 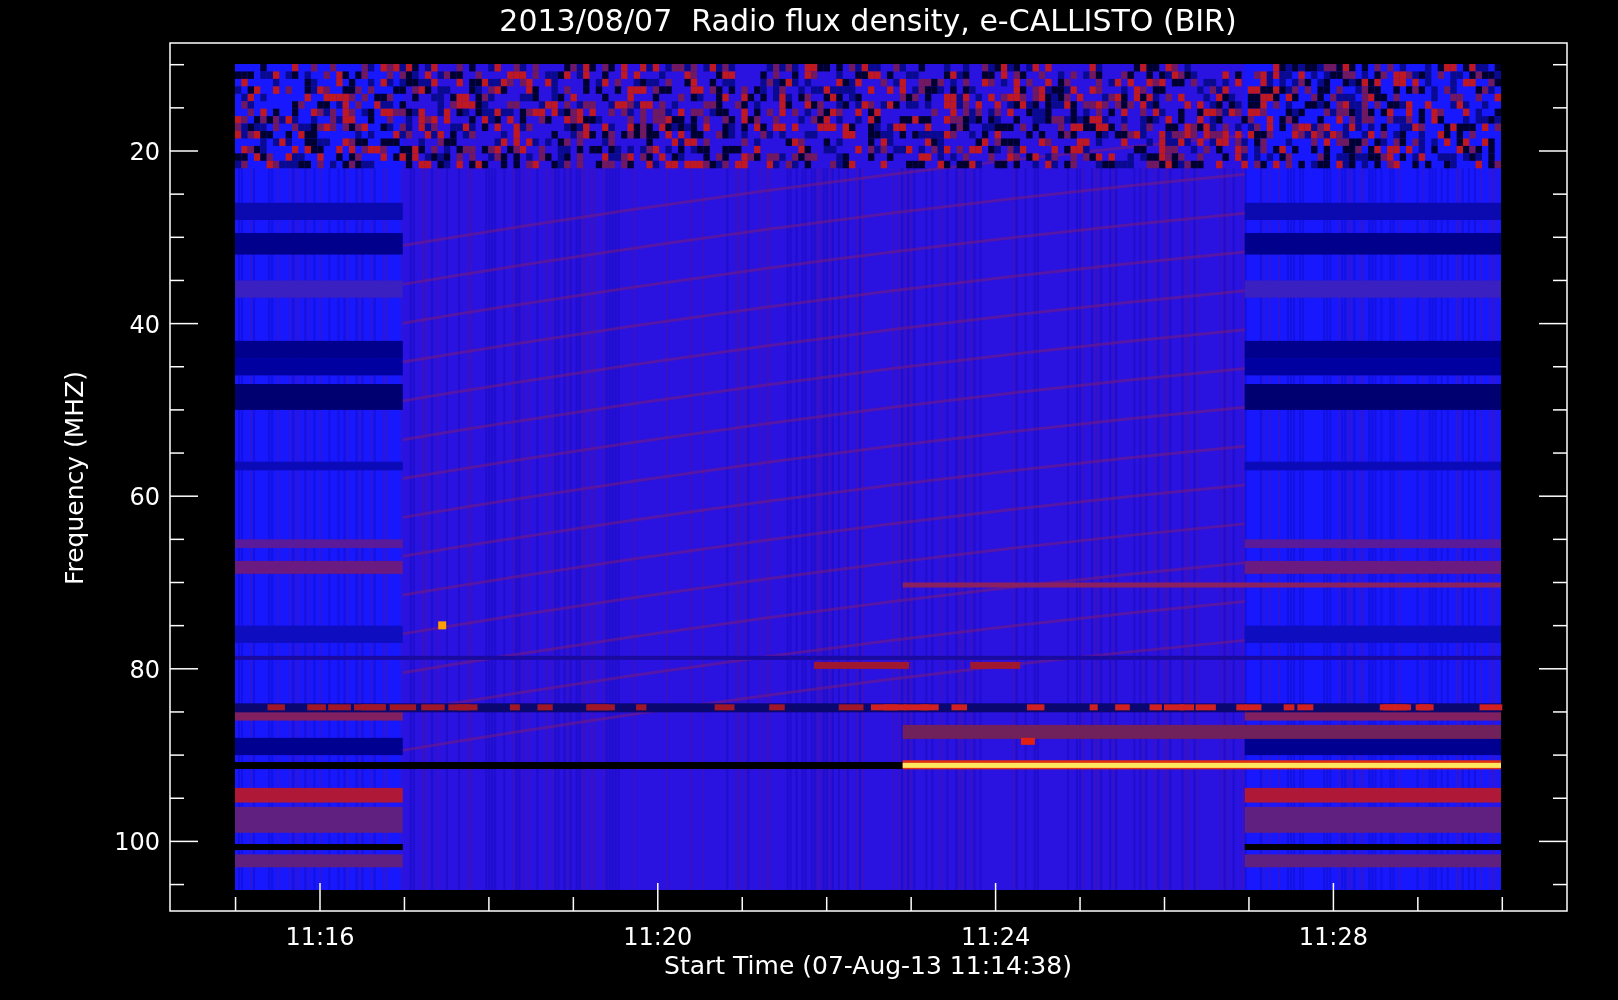 What do you see at coordinates (144, 152) in the screenshot?
I see `y-tick-label: 20` at bounding box center [144, 152].